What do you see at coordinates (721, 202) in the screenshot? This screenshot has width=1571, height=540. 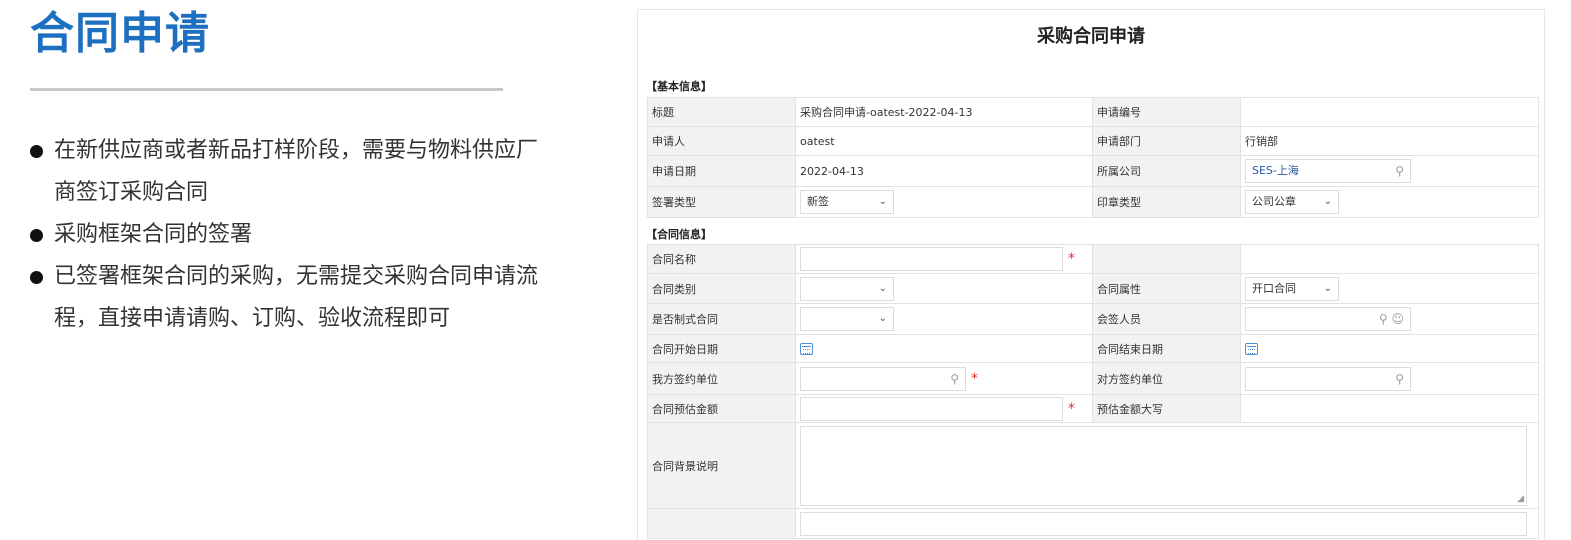 I see `sign-type-label: 签署类型` at bounding box center [721, 202].